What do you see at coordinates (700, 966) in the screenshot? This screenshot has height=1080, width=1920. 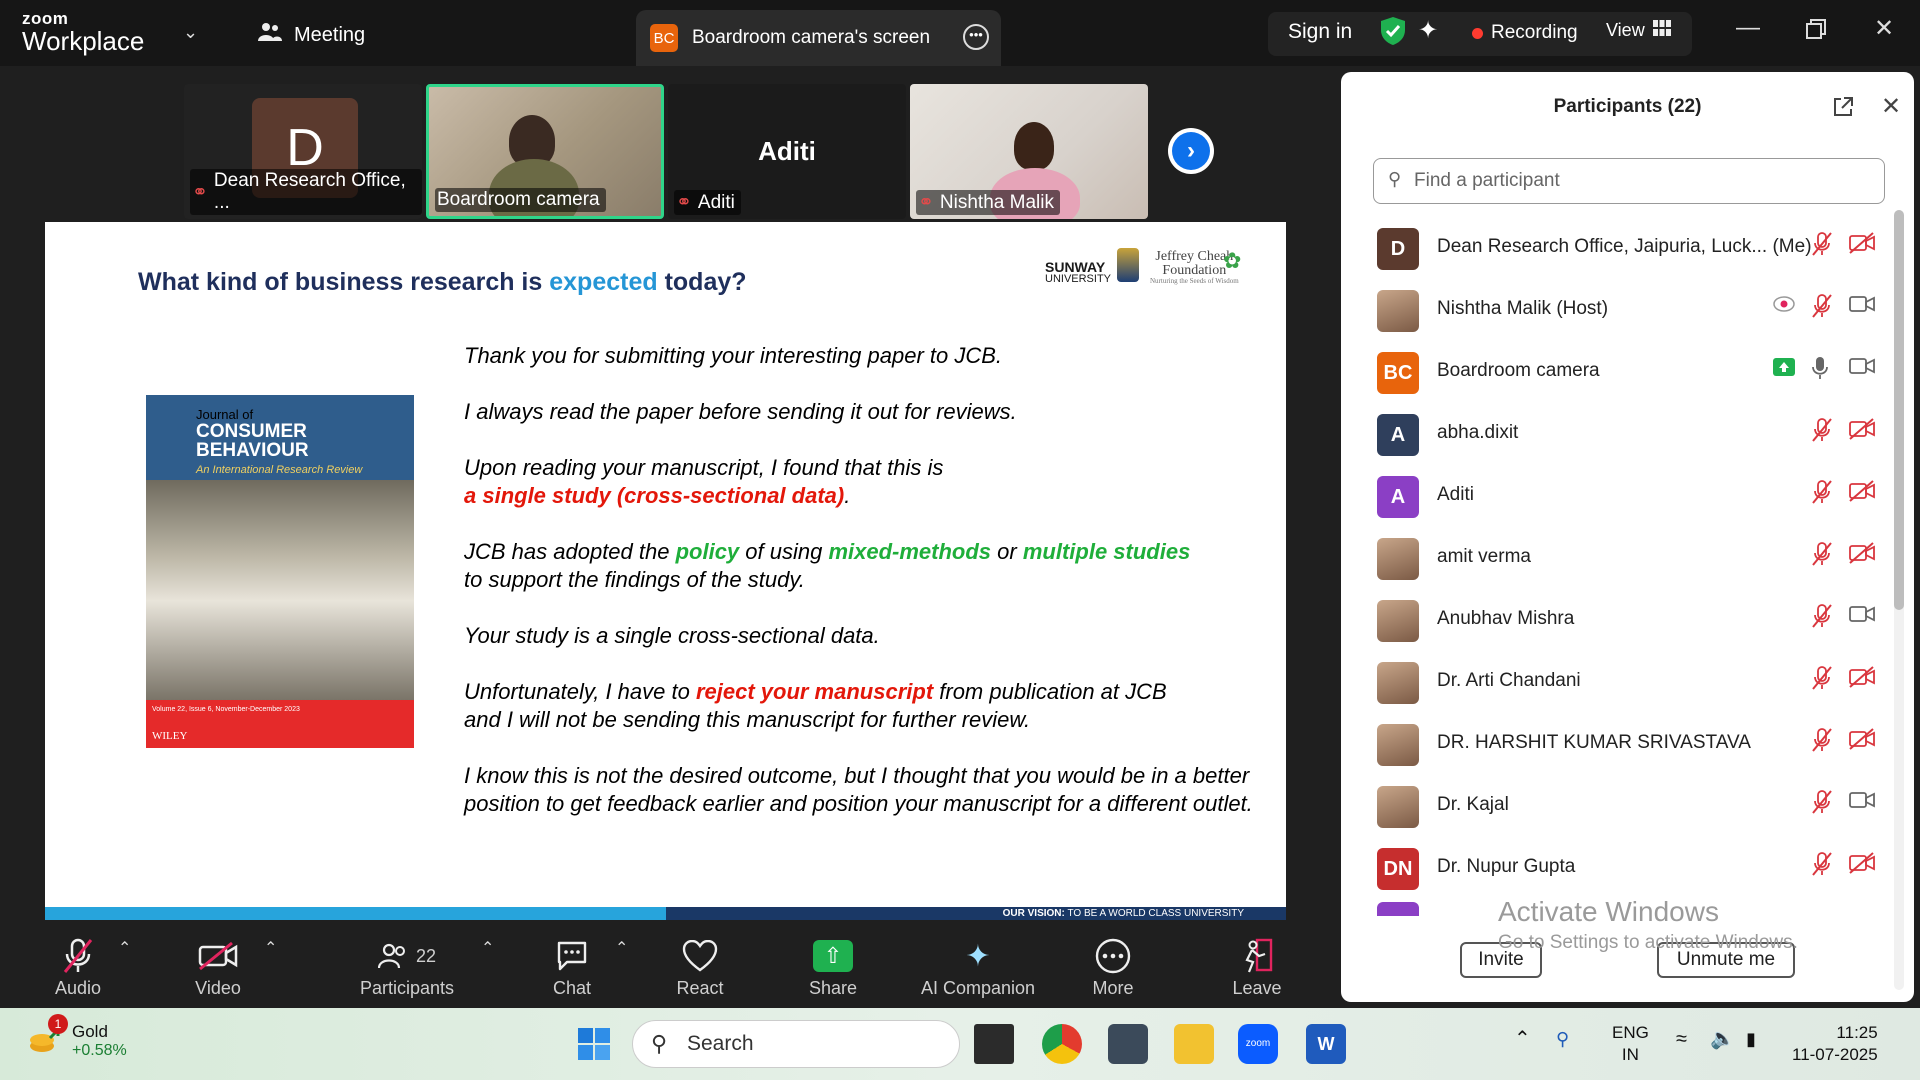 I see `react-button: React` at bounding box center [700, 966].